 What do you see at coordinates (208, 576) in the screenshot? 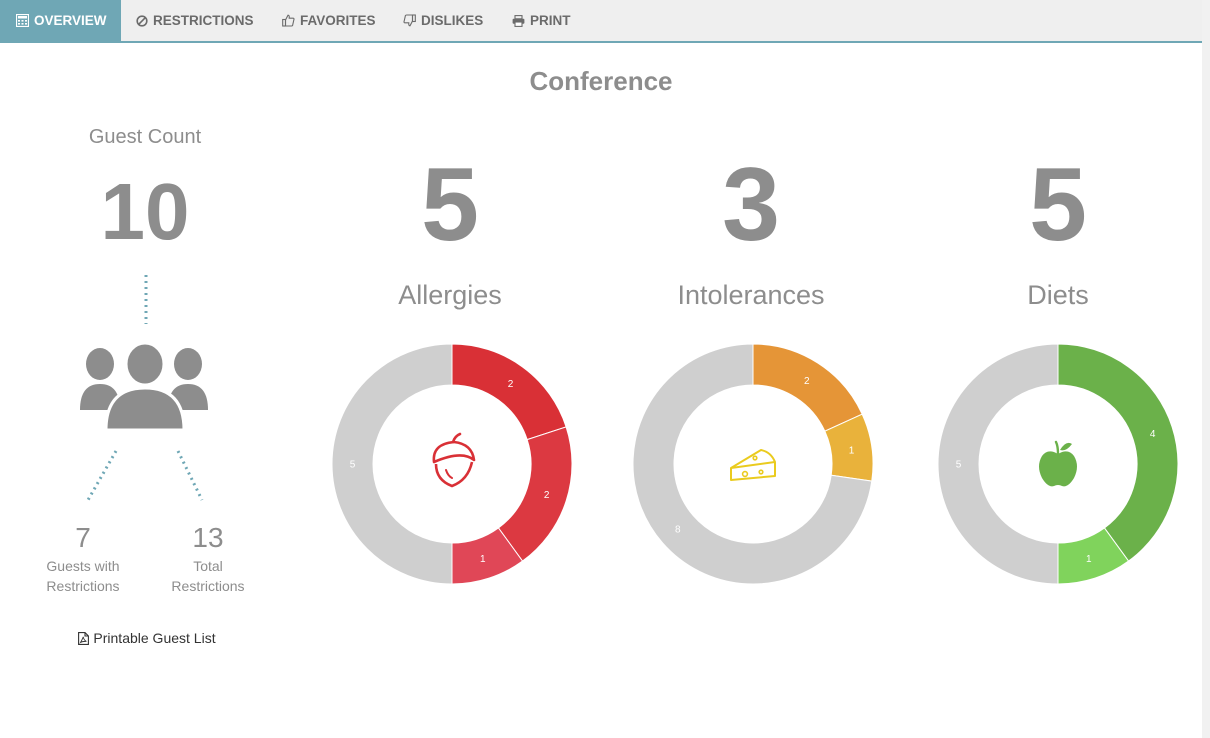
I see `total-restrictions-label: Total Restrictions` at bounding box center [208, 576].